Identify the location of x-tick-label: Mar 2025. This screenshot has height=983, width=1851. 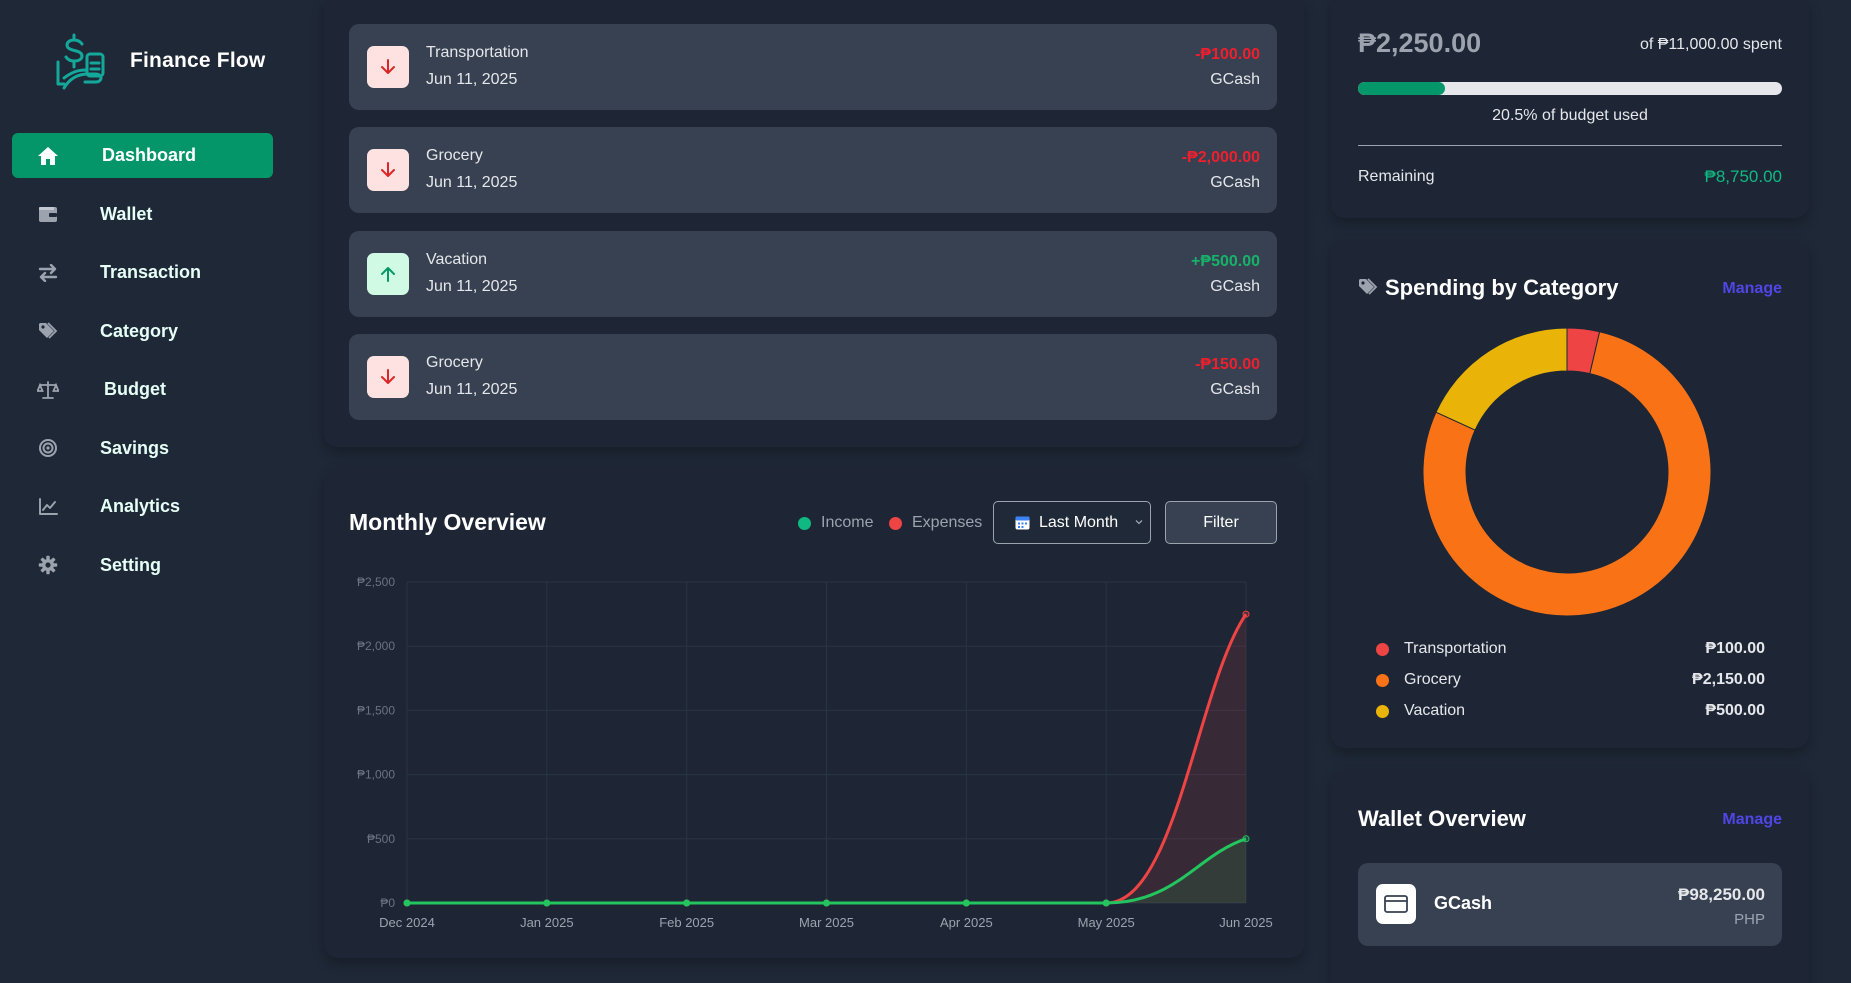
(826, 922).